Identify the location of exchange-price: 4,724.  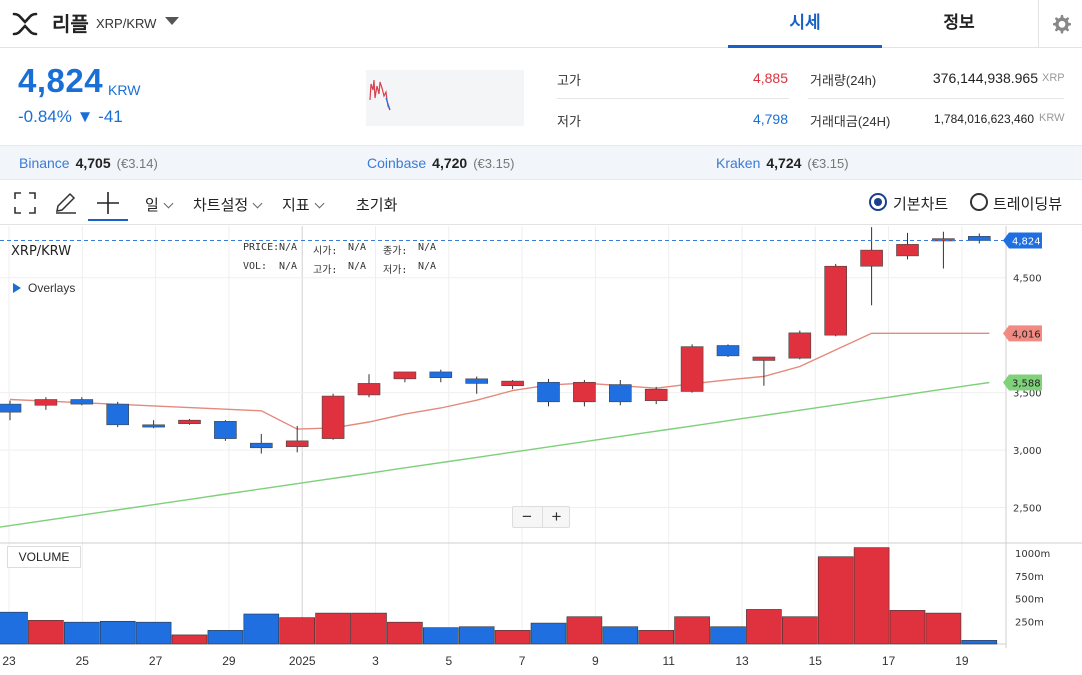
(784, 163).